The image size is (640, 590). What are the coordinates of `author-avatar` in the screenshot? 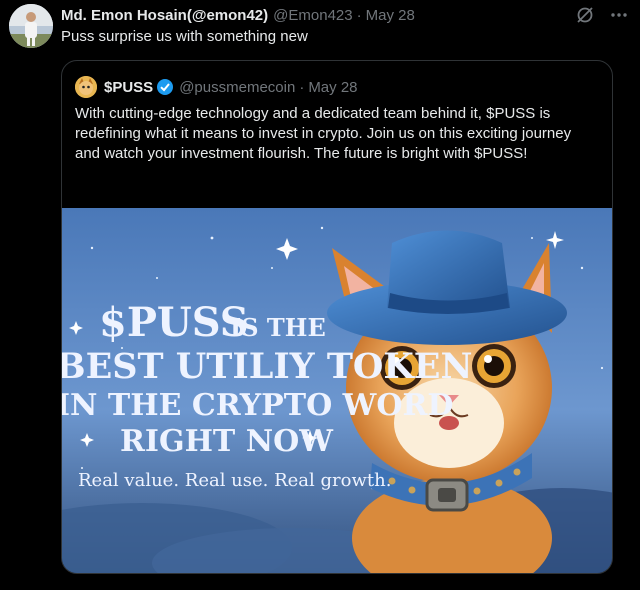 It's located at (31, 26).